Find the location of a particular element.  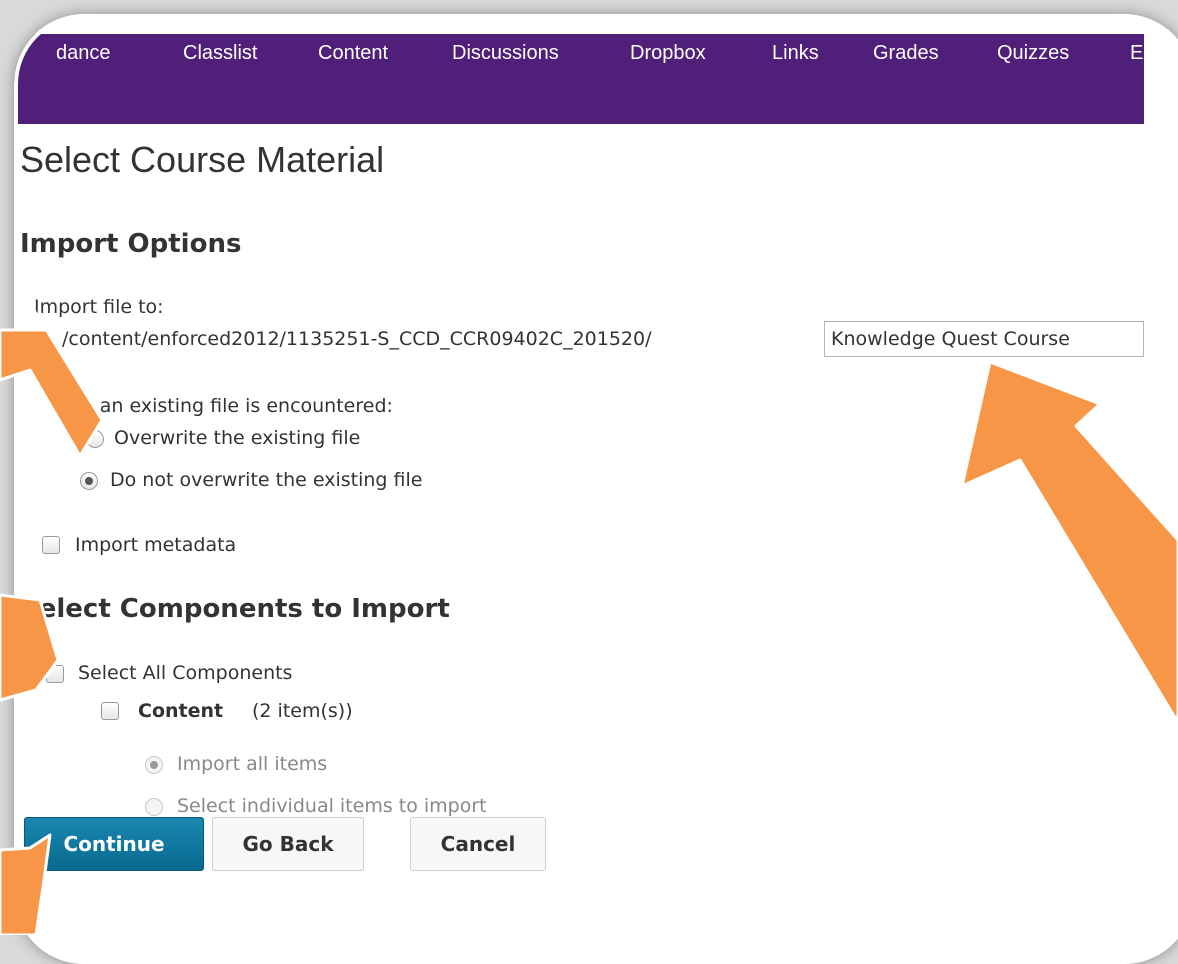

select-all-components-label: Select All Components is located at coordinates (185, 673).